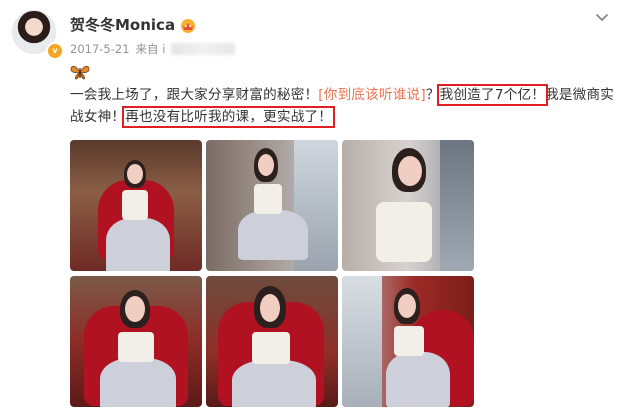 Image resolution: width=631 pixels, height=413 pixels. What do you see at coordinates (100, 49) in the screenshot?
I see `post-date: 2017-5-21` at bounding box center [100, 49].